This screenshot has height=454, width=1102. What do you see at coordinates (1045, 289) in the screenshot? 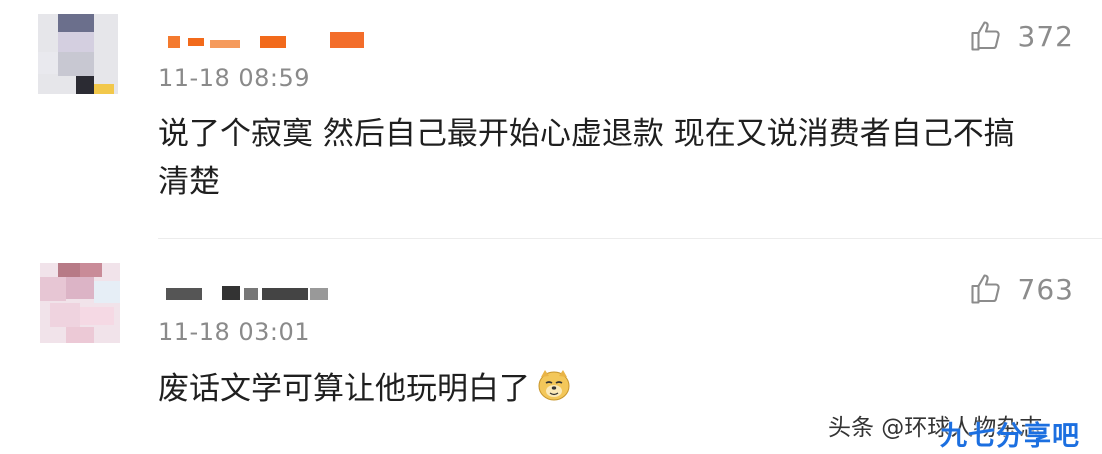
I see `like-count: 763` at bounding box center [1045, 289].